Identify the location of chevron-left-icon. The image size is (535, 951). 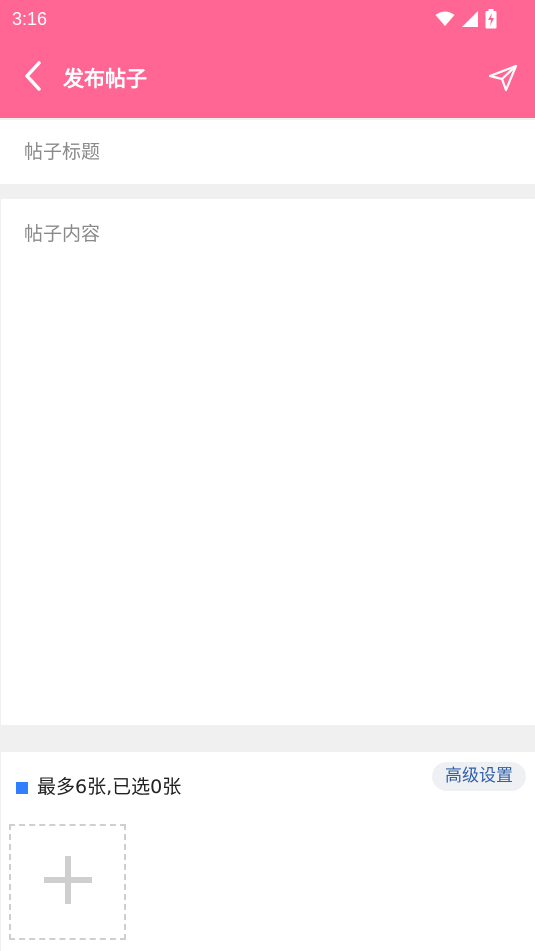
(33, 78).